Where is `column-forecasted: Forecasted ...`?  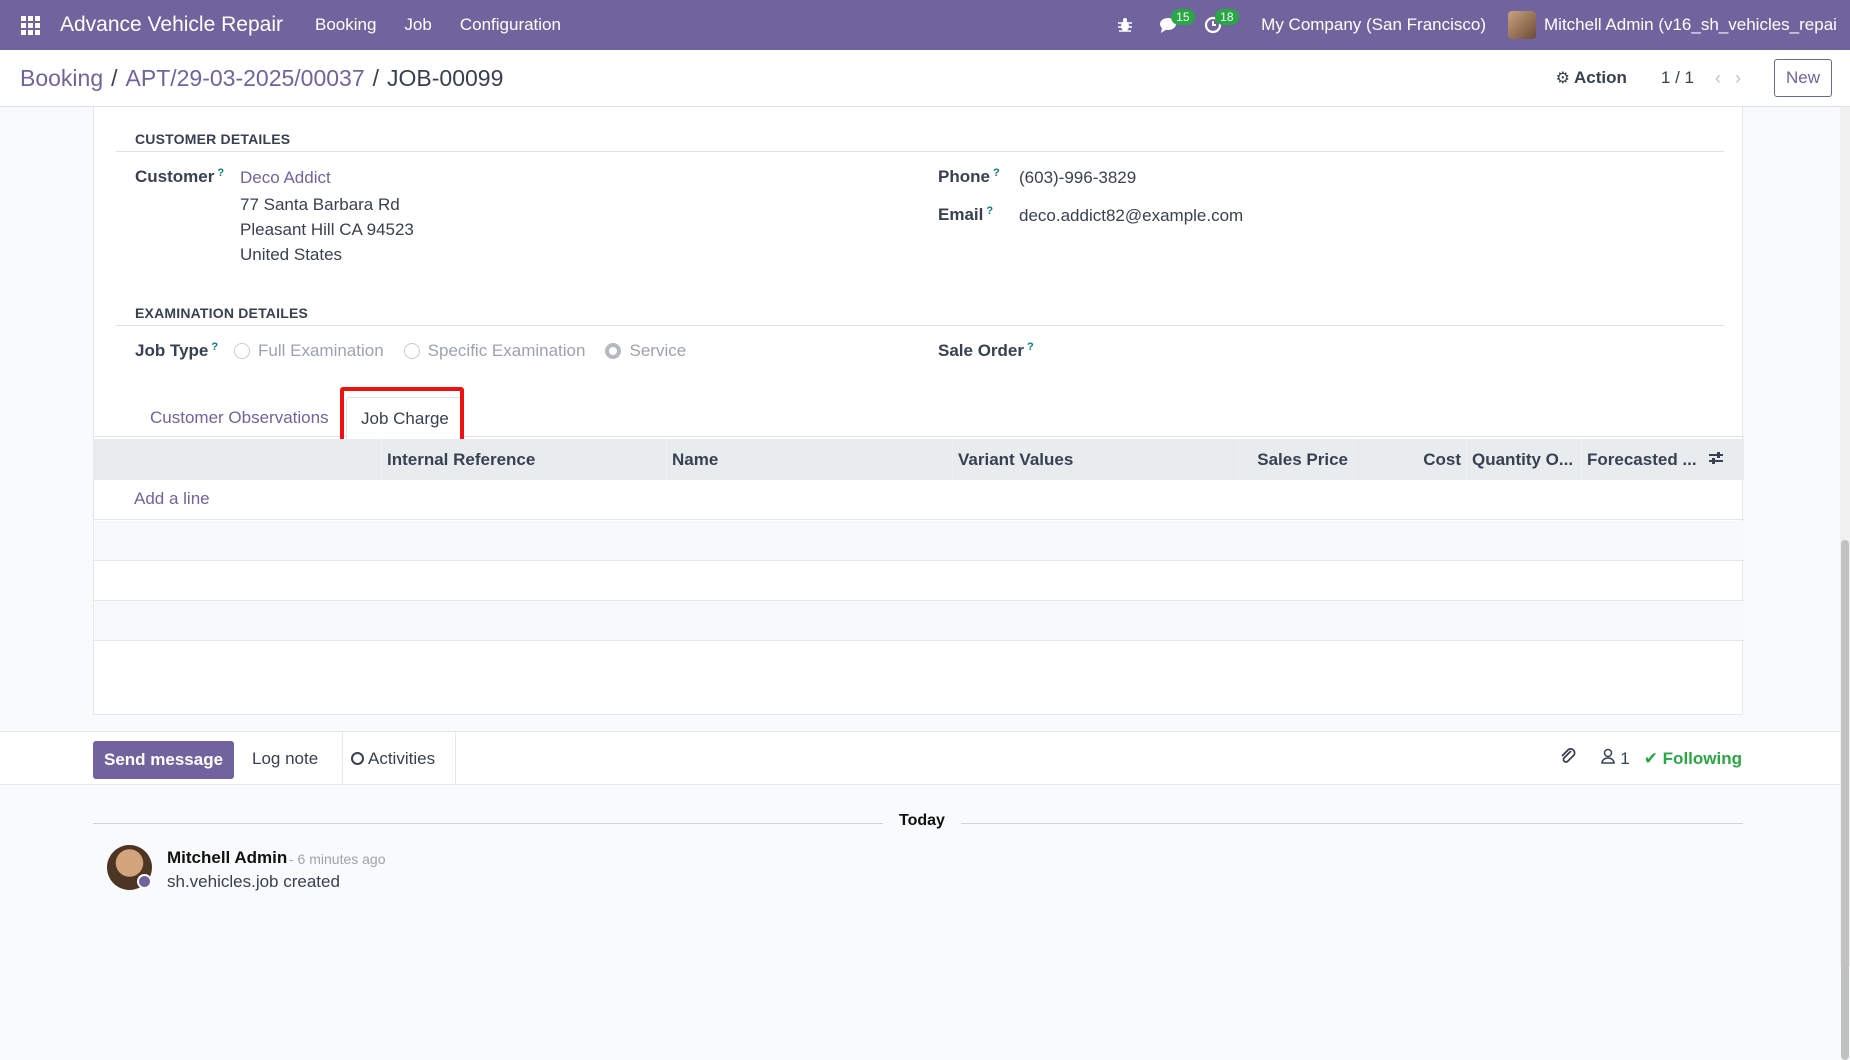
column-forecasted: Forecasted ... is located at coordinates (1638, 459).